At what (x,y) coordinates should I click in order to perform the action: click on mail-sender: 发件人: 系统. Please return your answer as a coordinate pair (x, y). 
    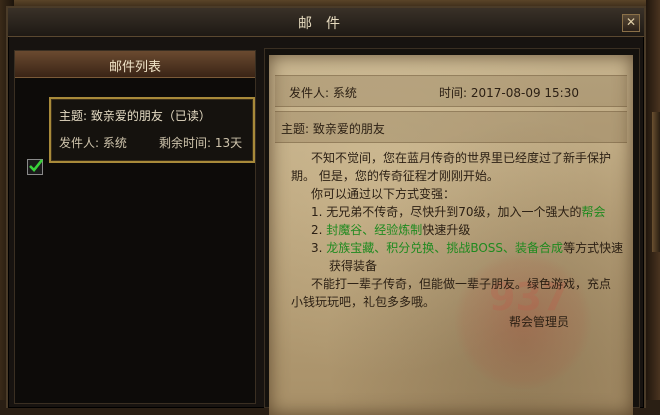
    Looking at the image, I should click on (323, 93).